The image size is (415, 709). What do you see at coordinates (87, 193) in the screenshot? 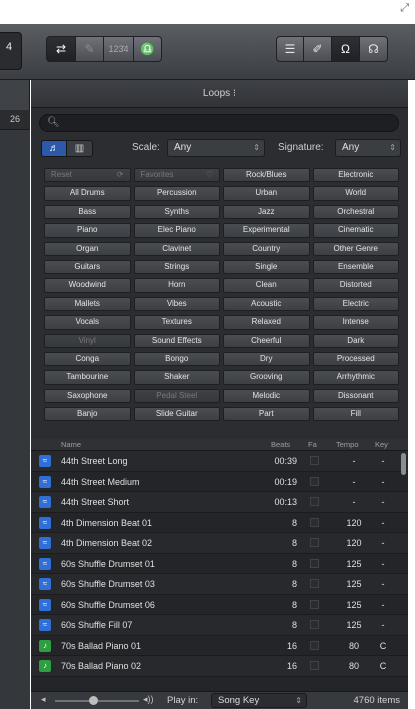
I see `keyword-button: All Drums` at bounding box center [87, 193].